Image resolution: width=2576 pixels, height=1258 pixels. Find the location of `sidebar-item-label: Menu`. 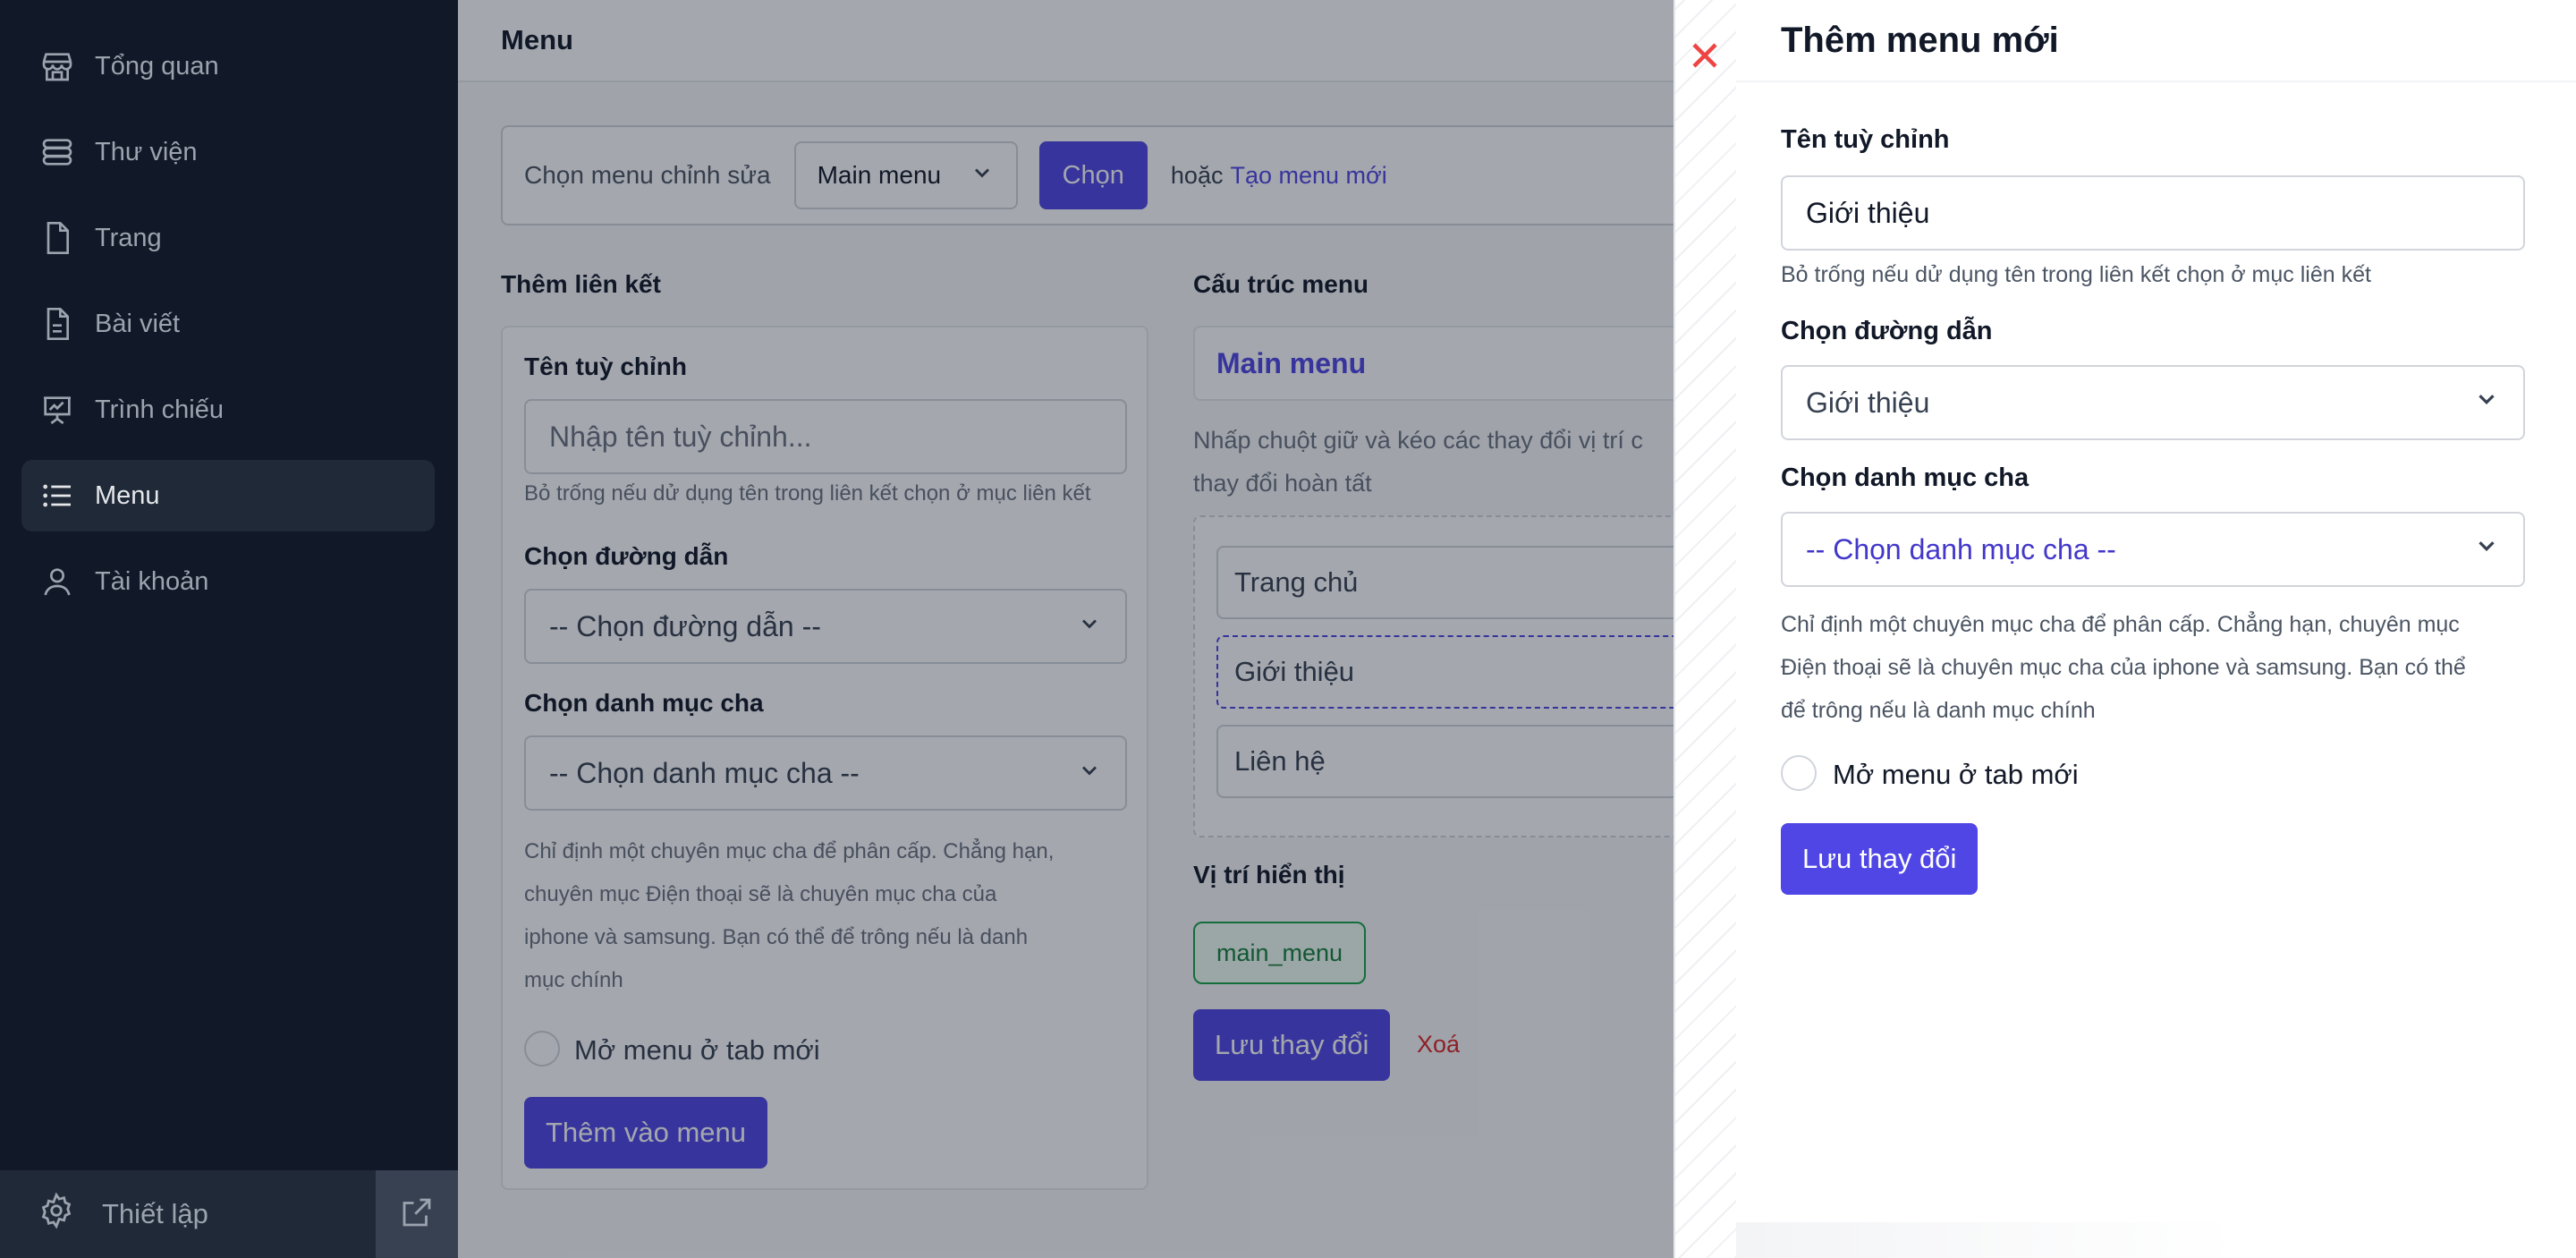

sidebar-item-label: Menu is located at coordinates (127, 495).